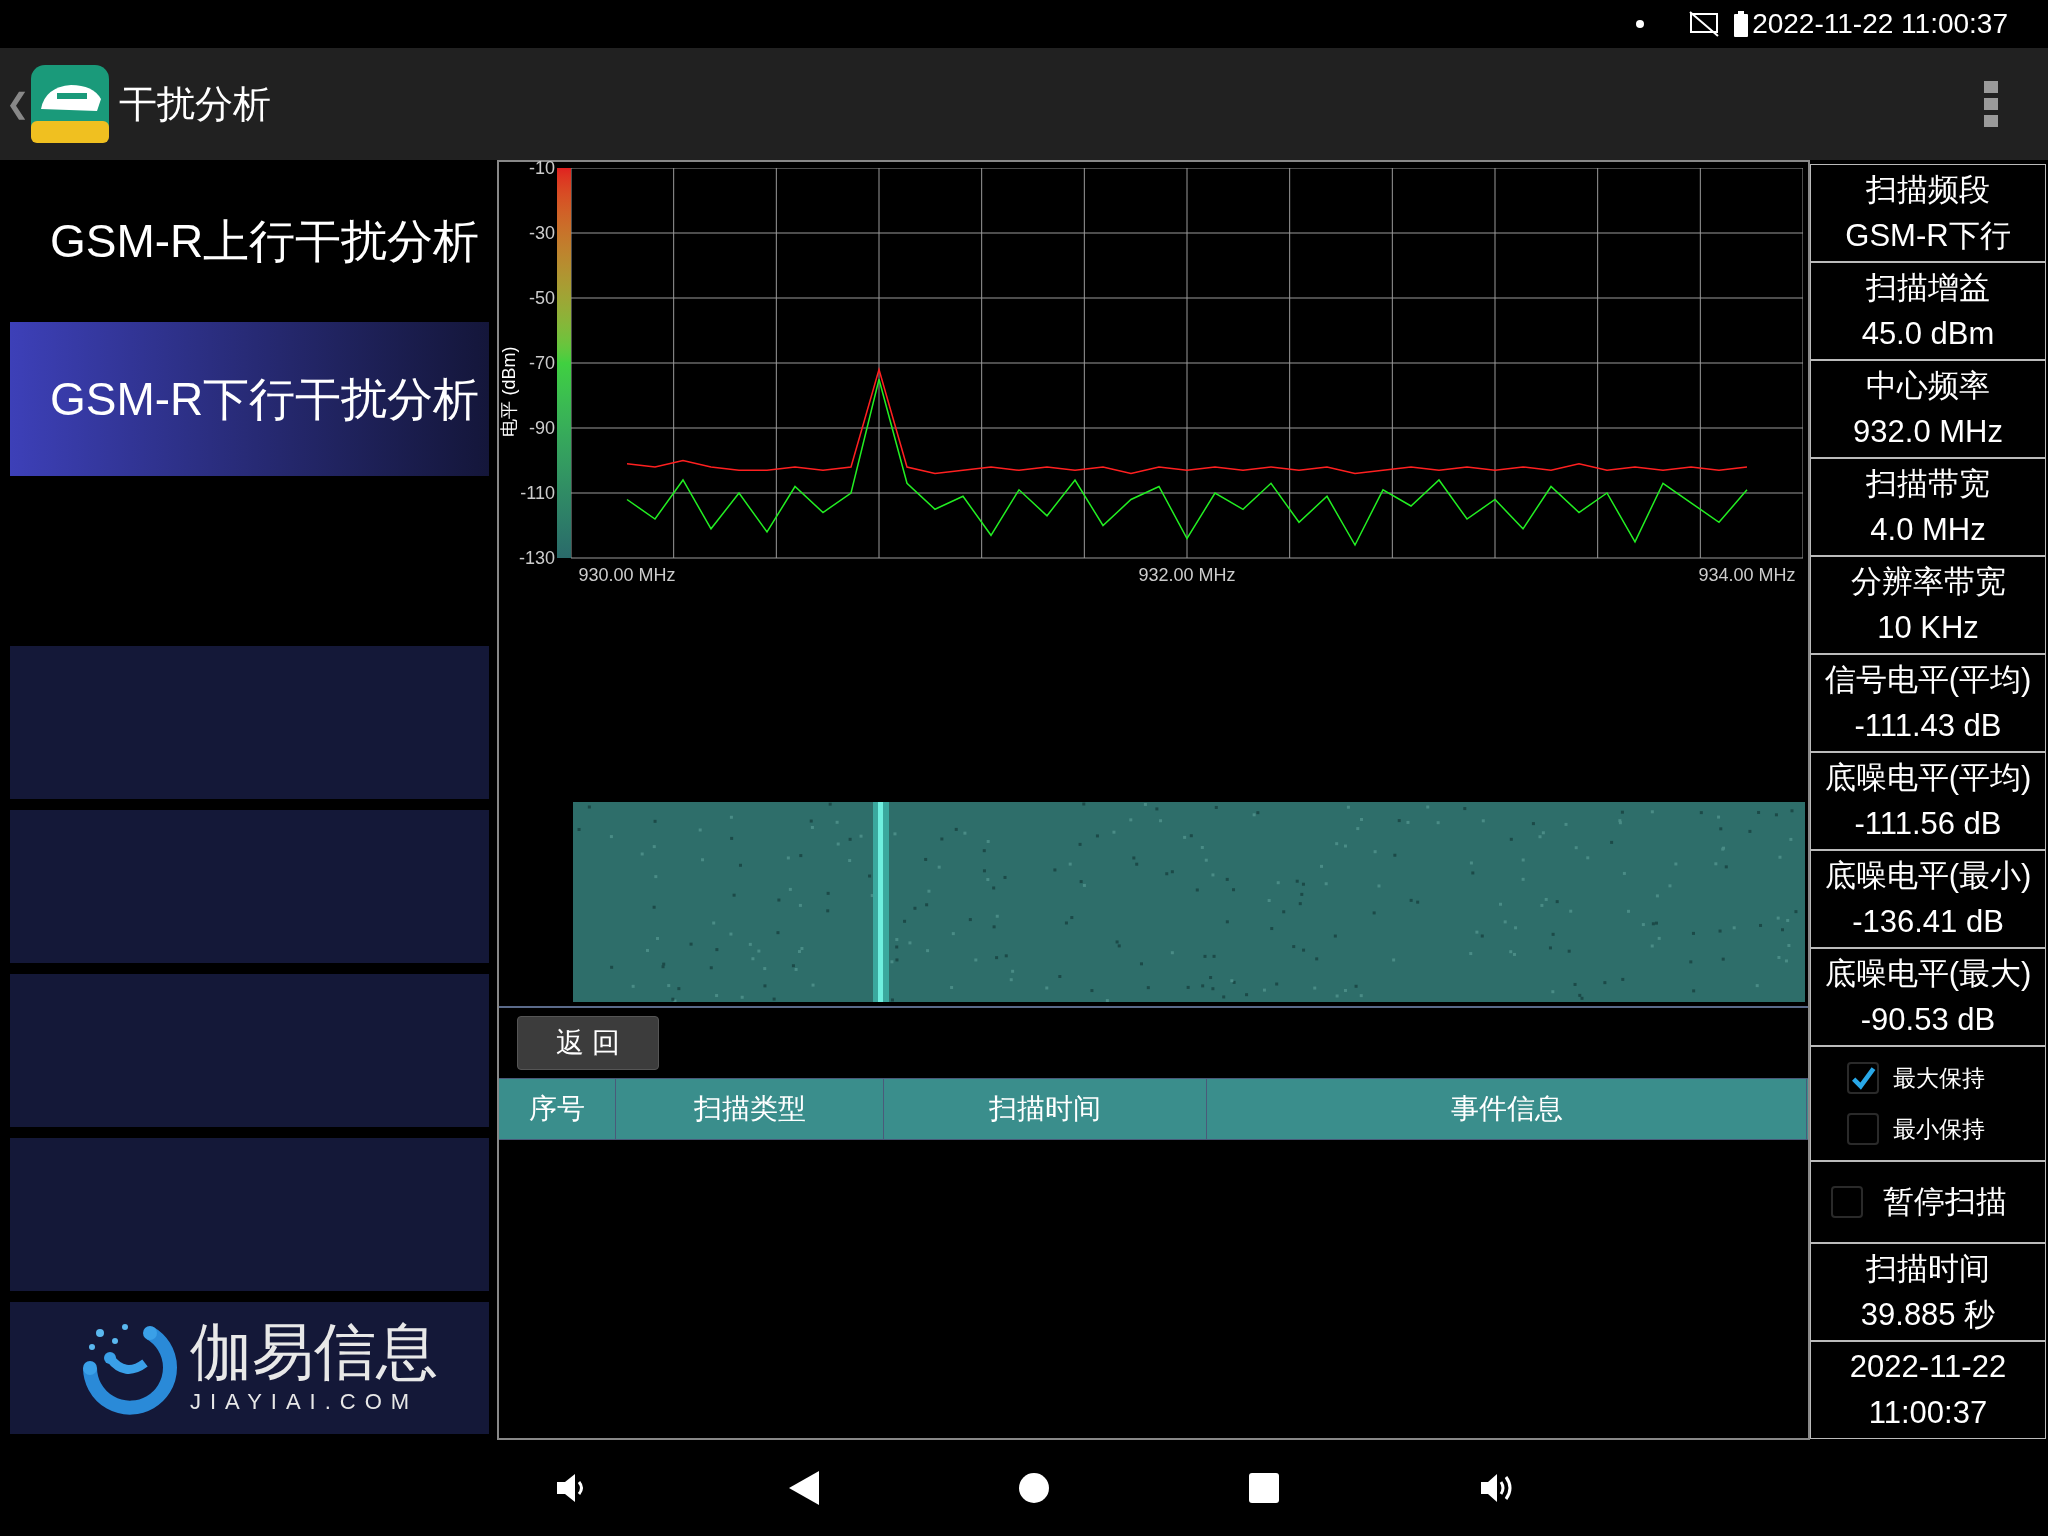 The height and width of the screenshot is (1536, 2048). What do you see at coordinates (1045, 1109) in the screenshot?
I see `column-header: 扫描时间` at bounding box center [1045, 1109].